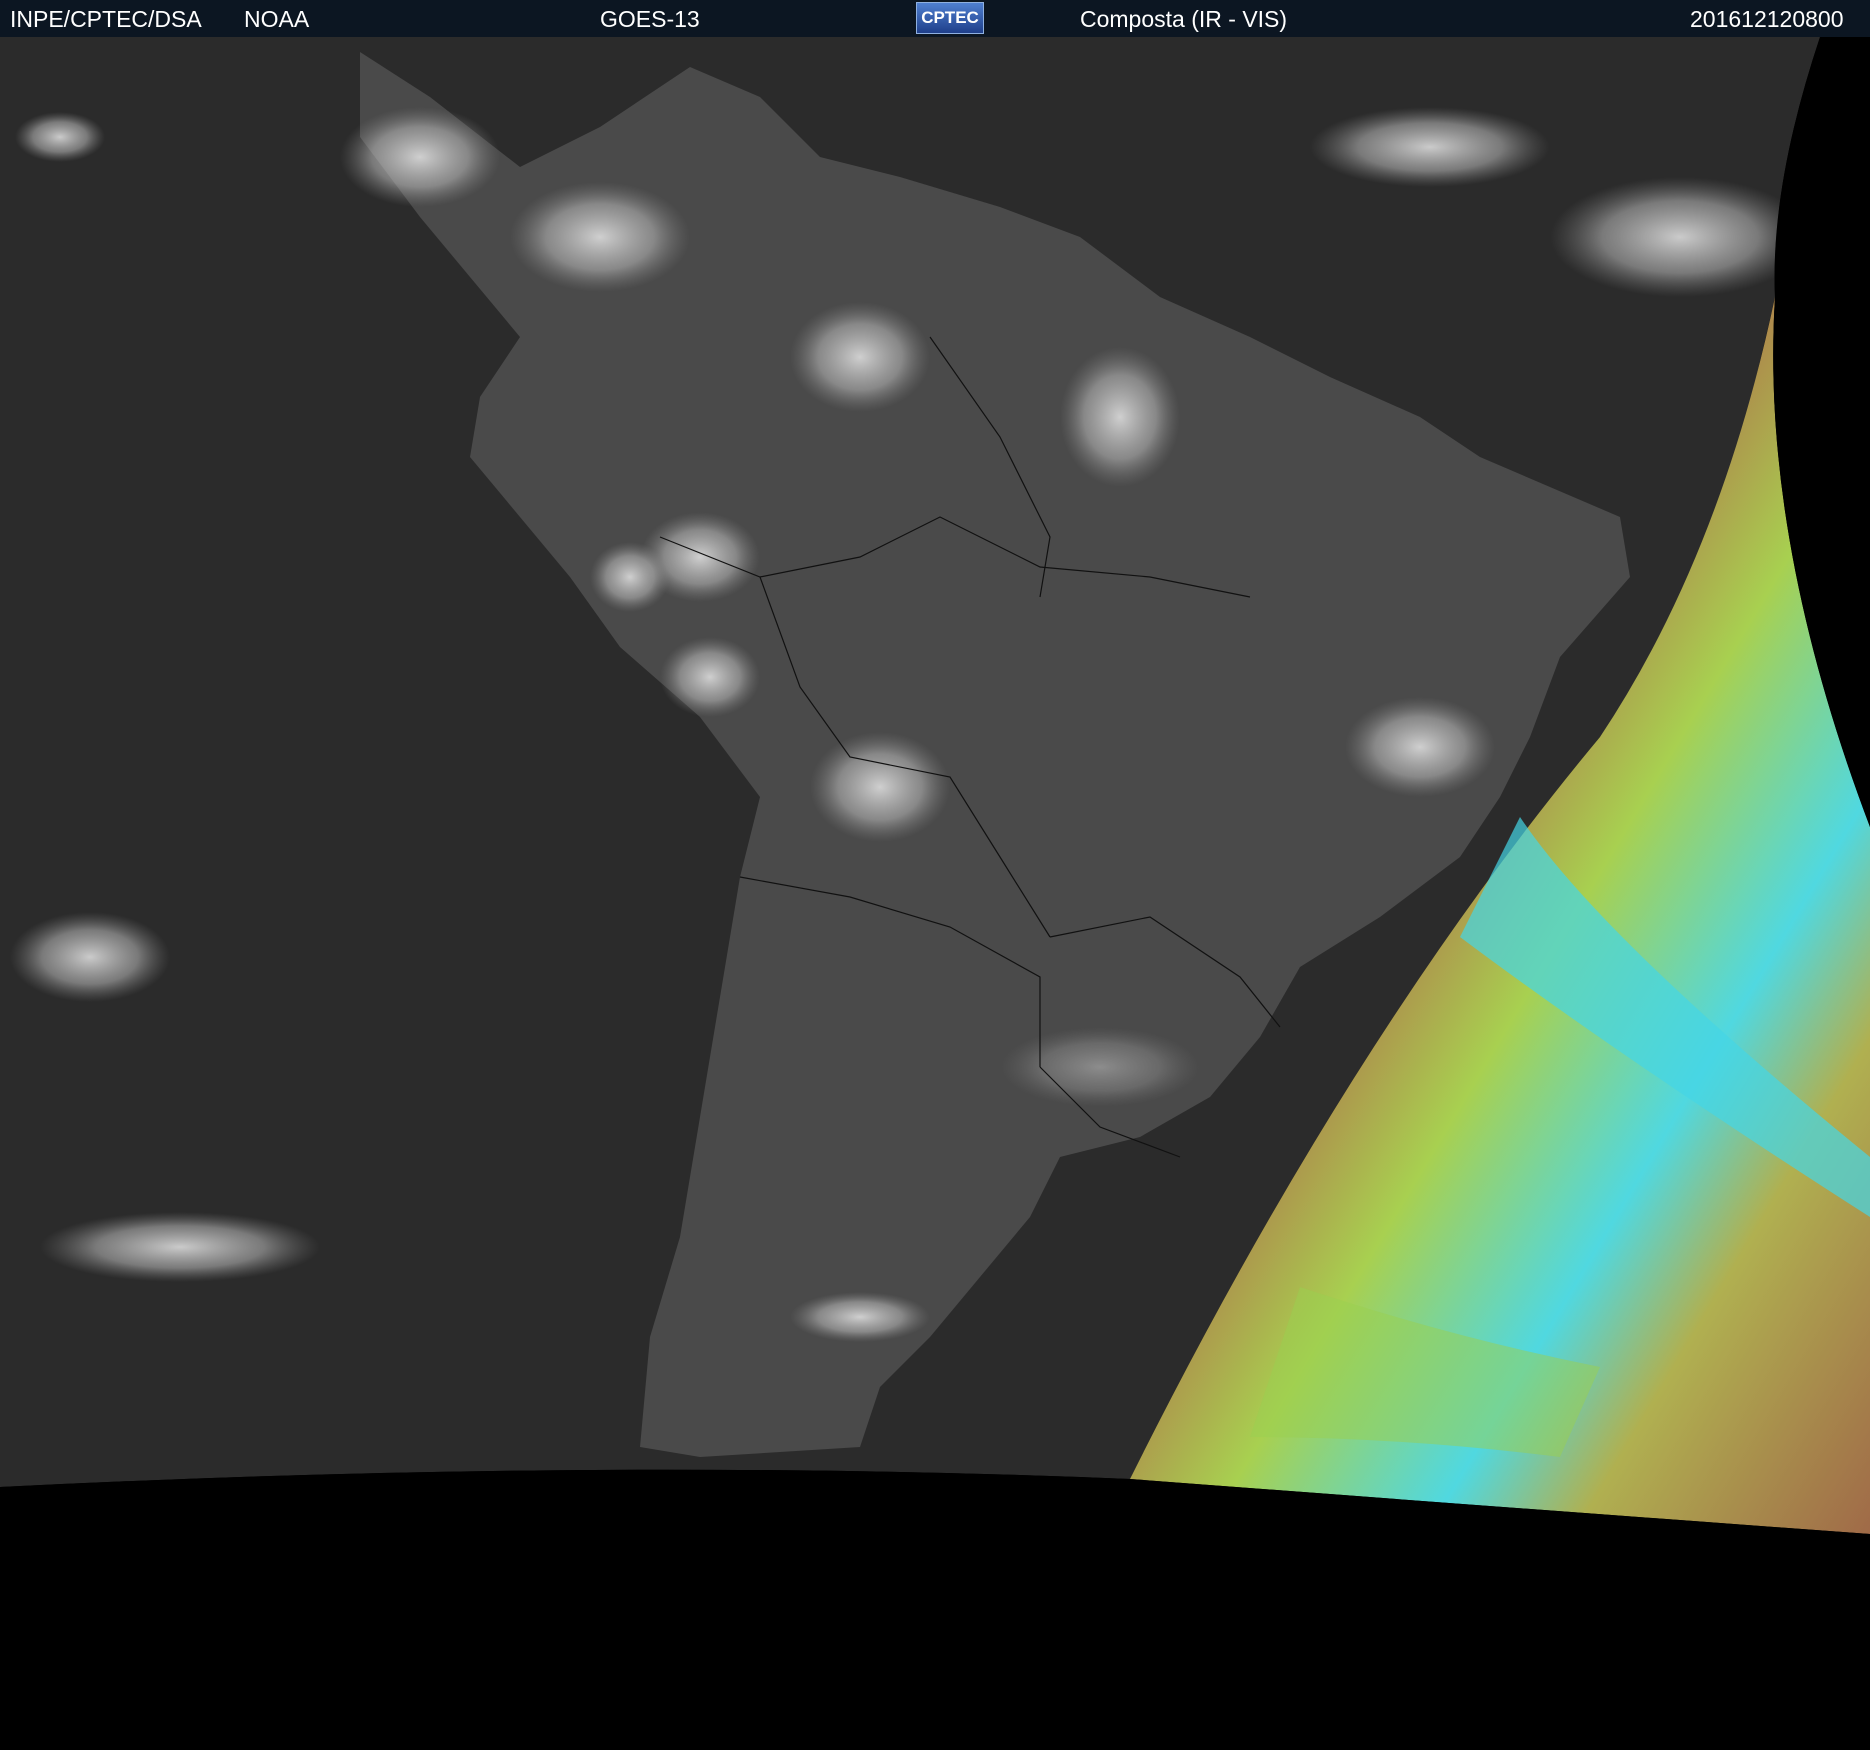 This screenshot has width=1870, height=1750. I want to click on agency-label: NOAA, so click(277, 19).